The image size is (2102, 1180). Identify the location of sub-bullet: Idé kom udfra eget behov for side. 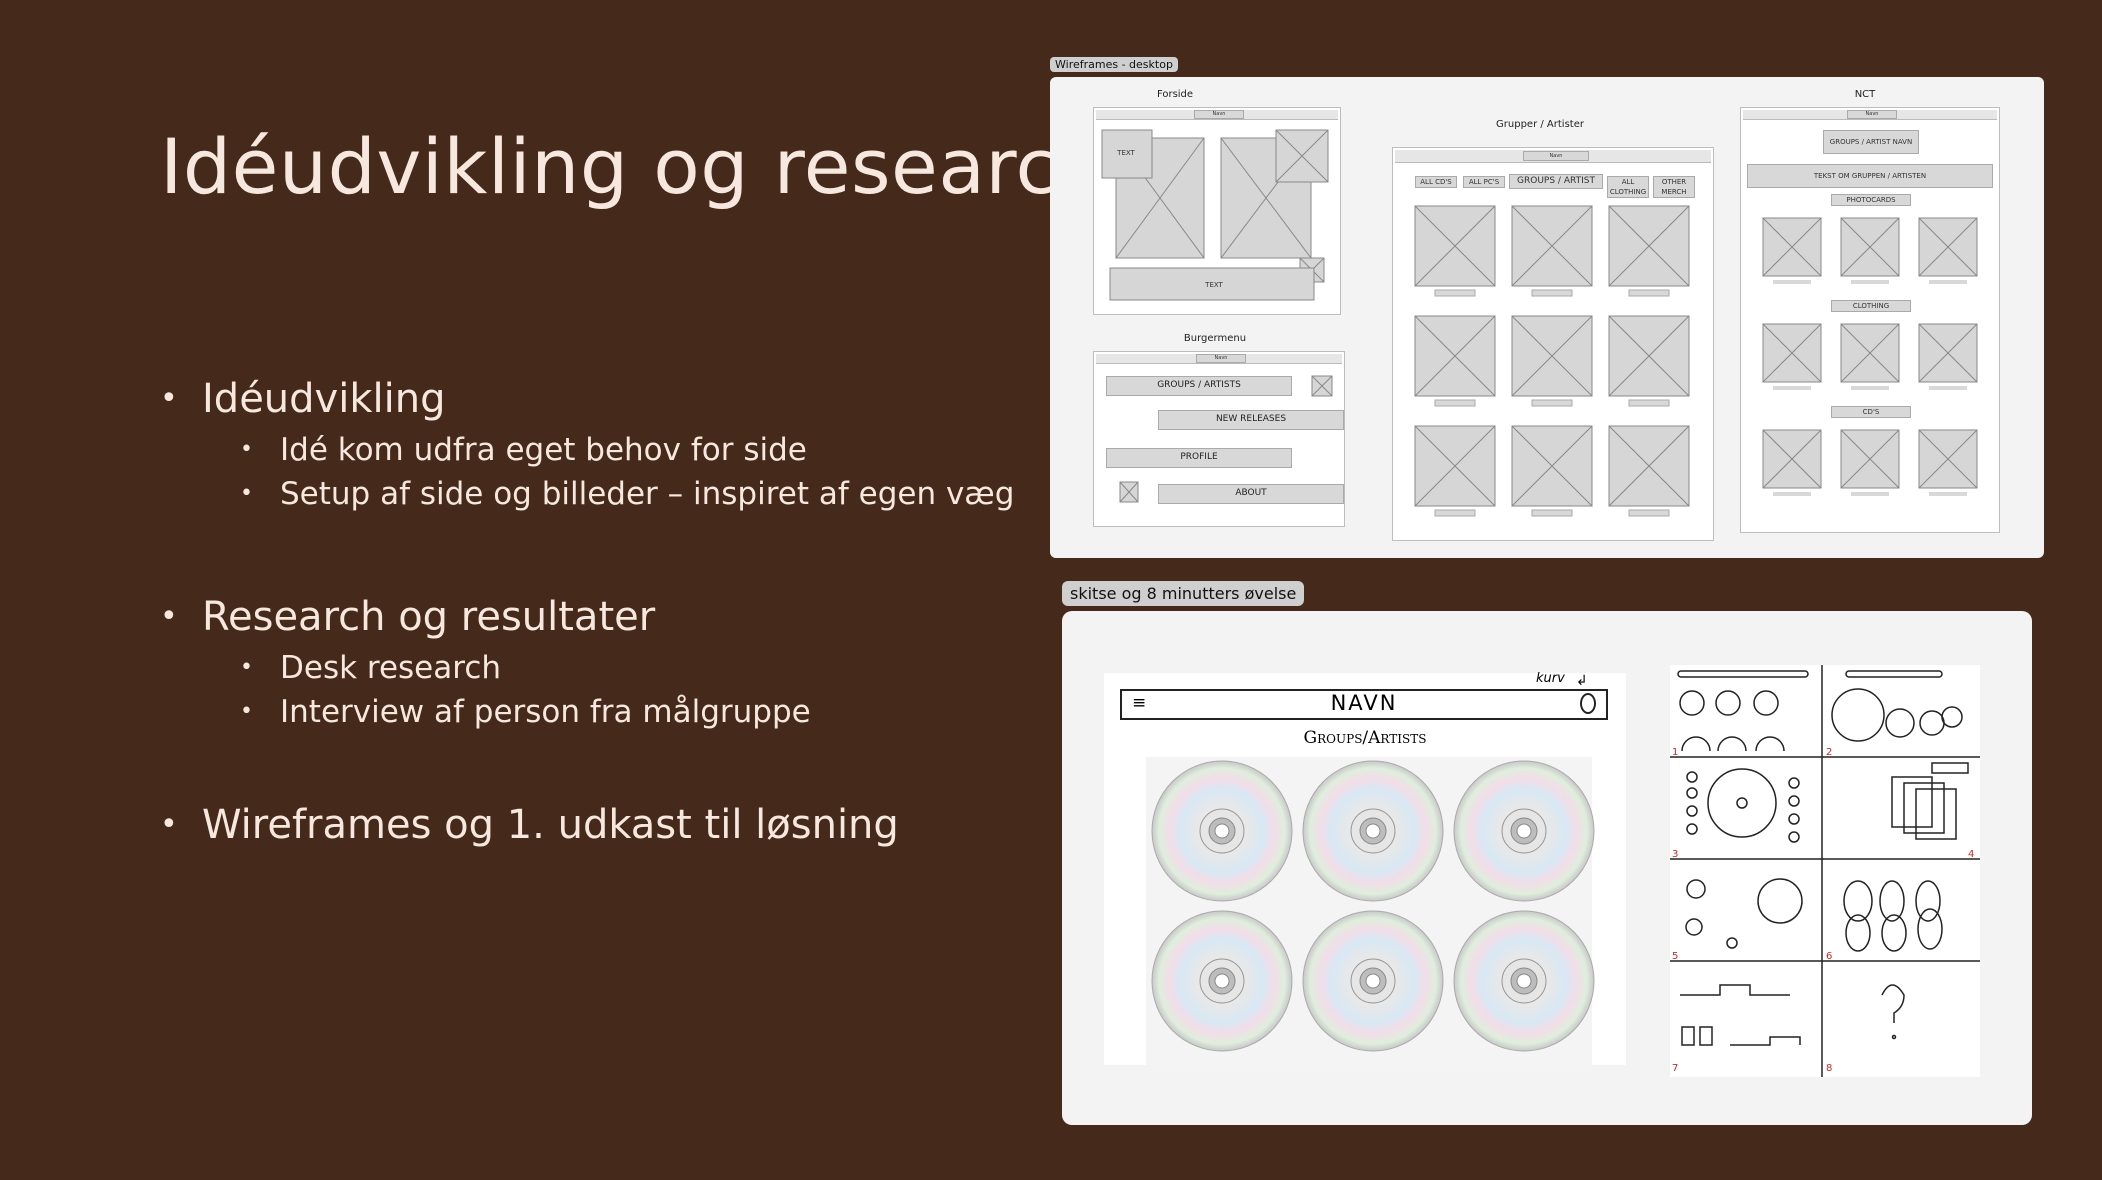
(587, 450).